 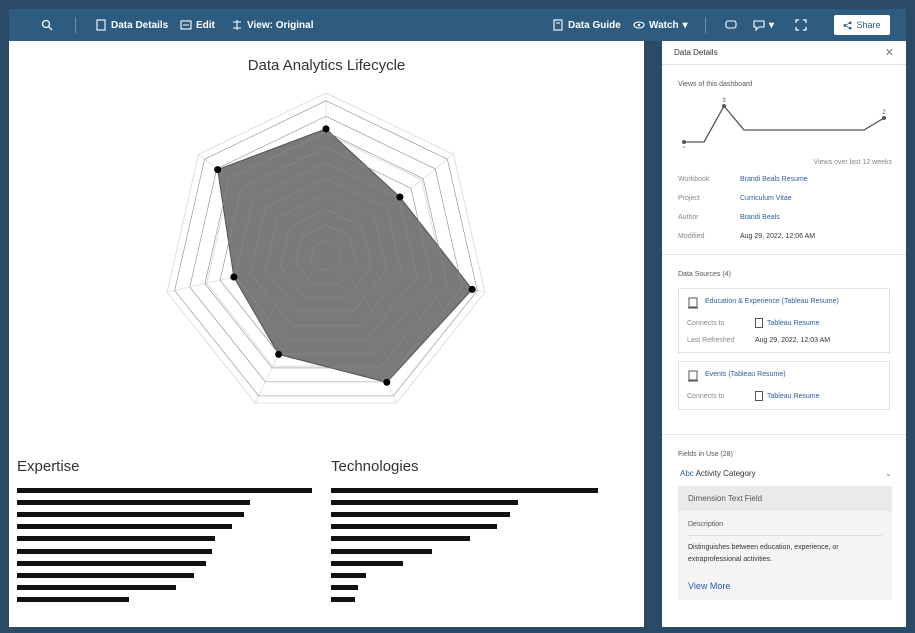 I want to click on panel-title: Data Details, so click(x=696, y=52).